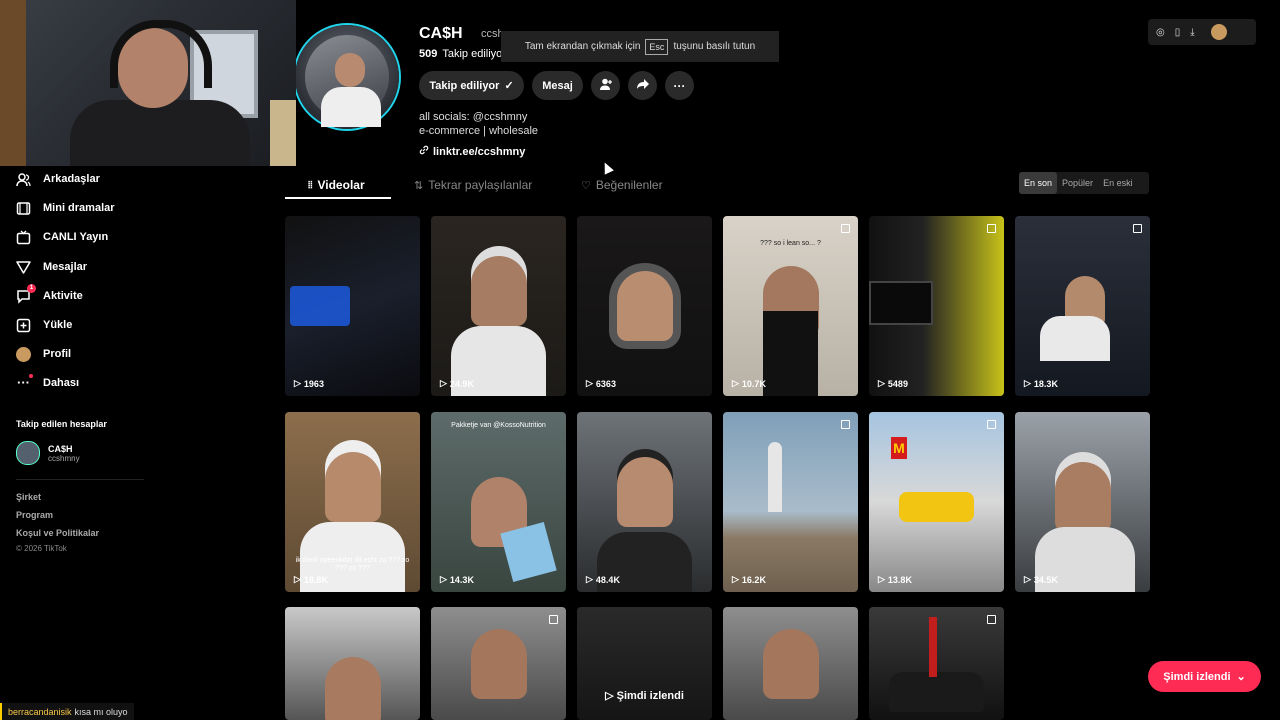 The height and width of the screenshot is (720, 1280). What do you see at coordinates (753, 383) in the screenshot?
I see `play-count-value: 10.7K` at bounding box center [753, 383].